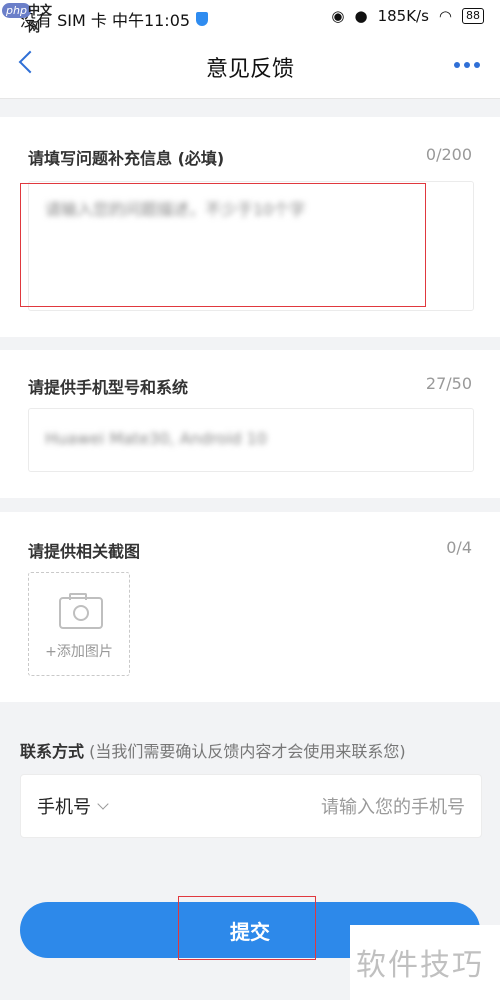  I want to click on add-photo-button: +添加图片, so click(79, 624).